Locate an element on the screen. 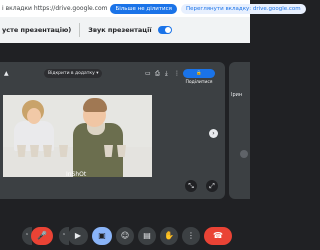  mic-indicator-icon is located at coordinates (244, 154).